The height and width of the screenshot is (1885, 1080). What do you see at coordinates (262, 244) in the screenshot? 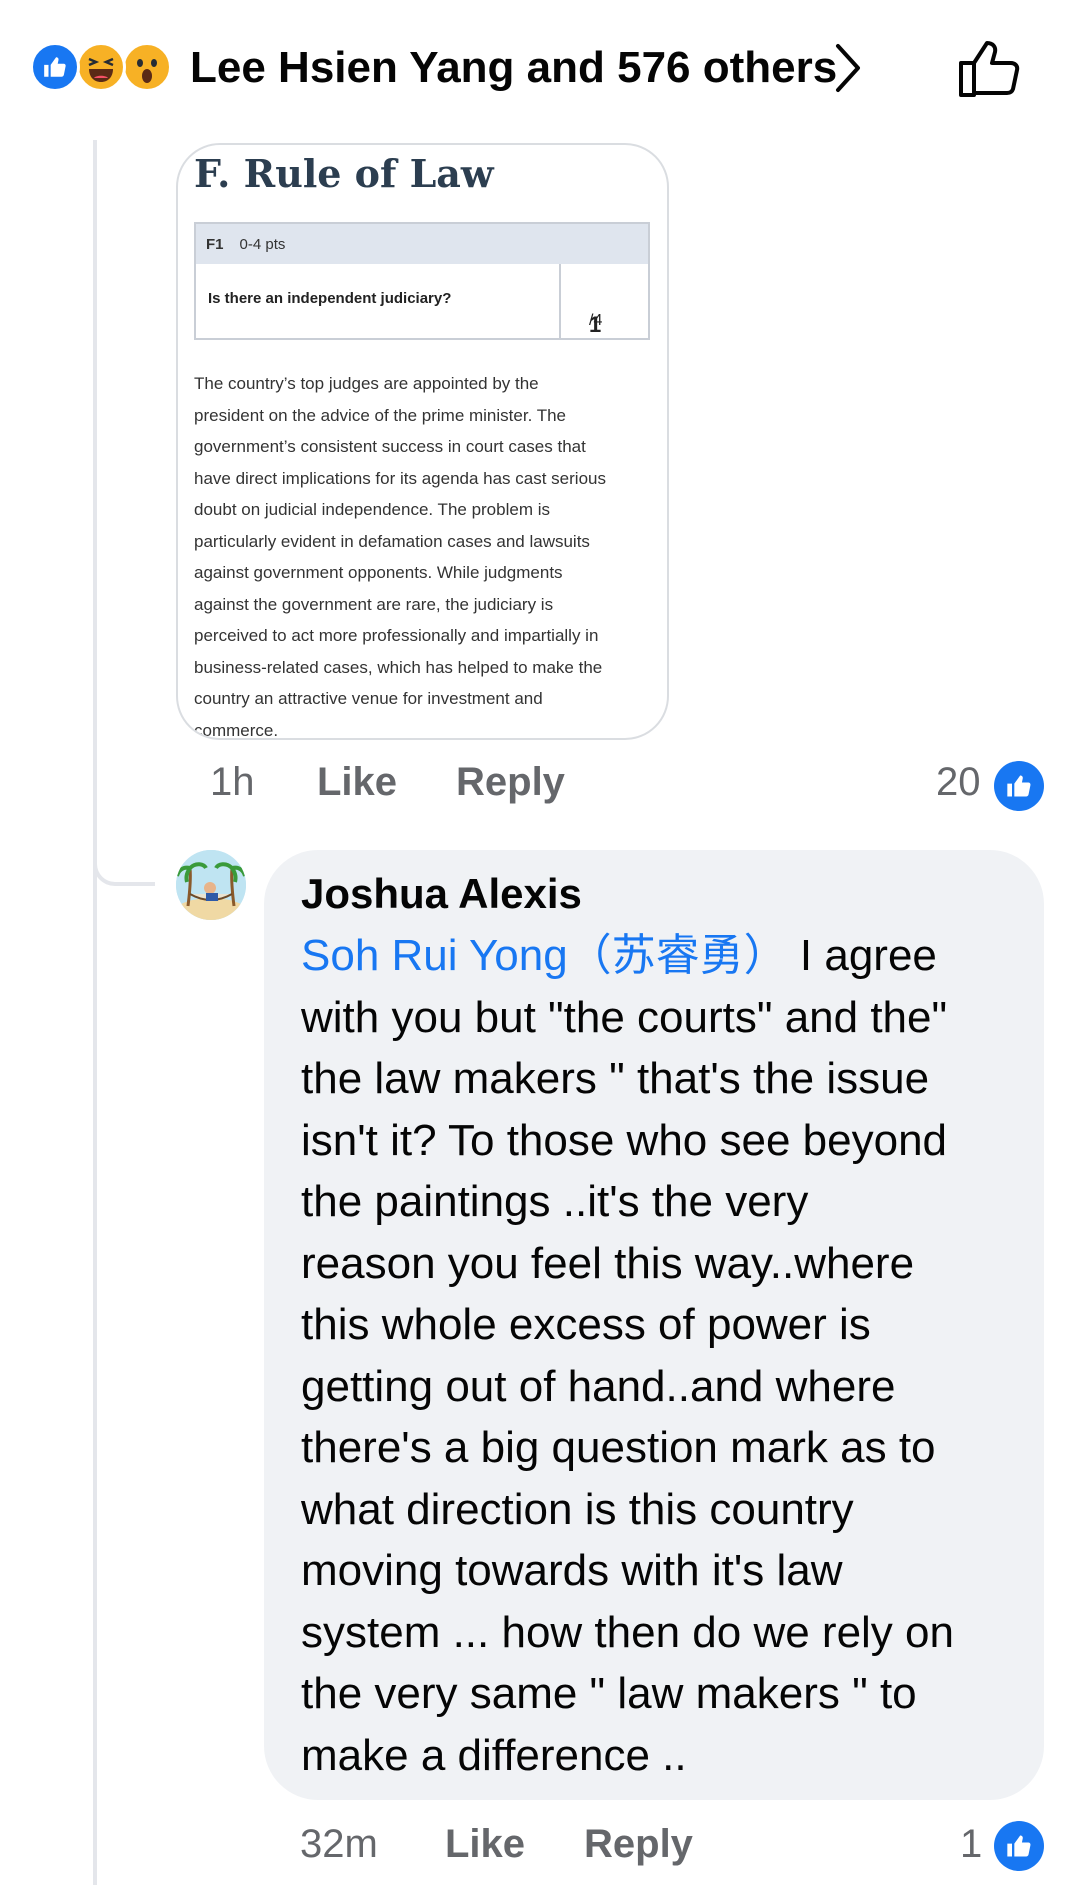
I see `indicator-points: 0-4 pts` at bounding box center [262, 244].